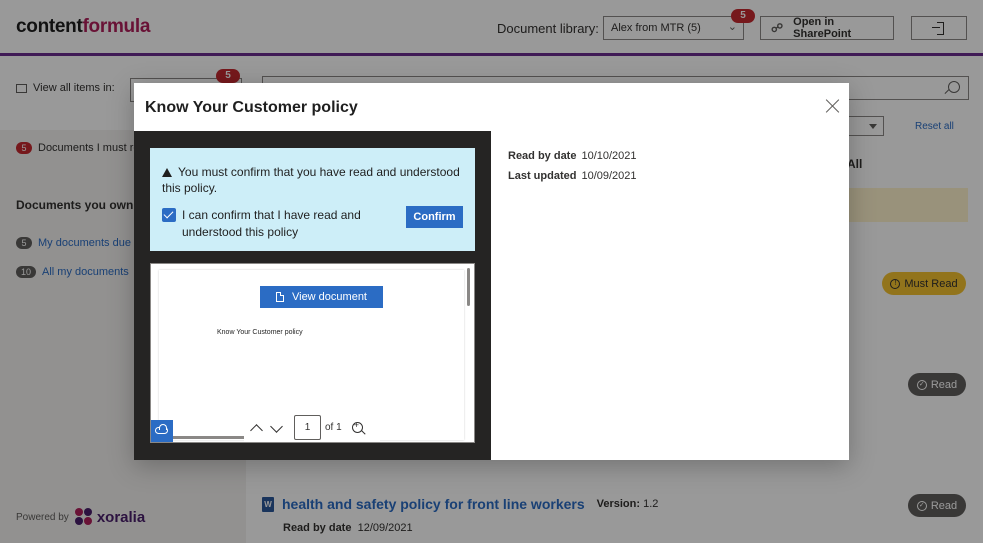 This screenshot has height=543, width=983. I want to click on confirm-button: Confirm, so click(434, 217).